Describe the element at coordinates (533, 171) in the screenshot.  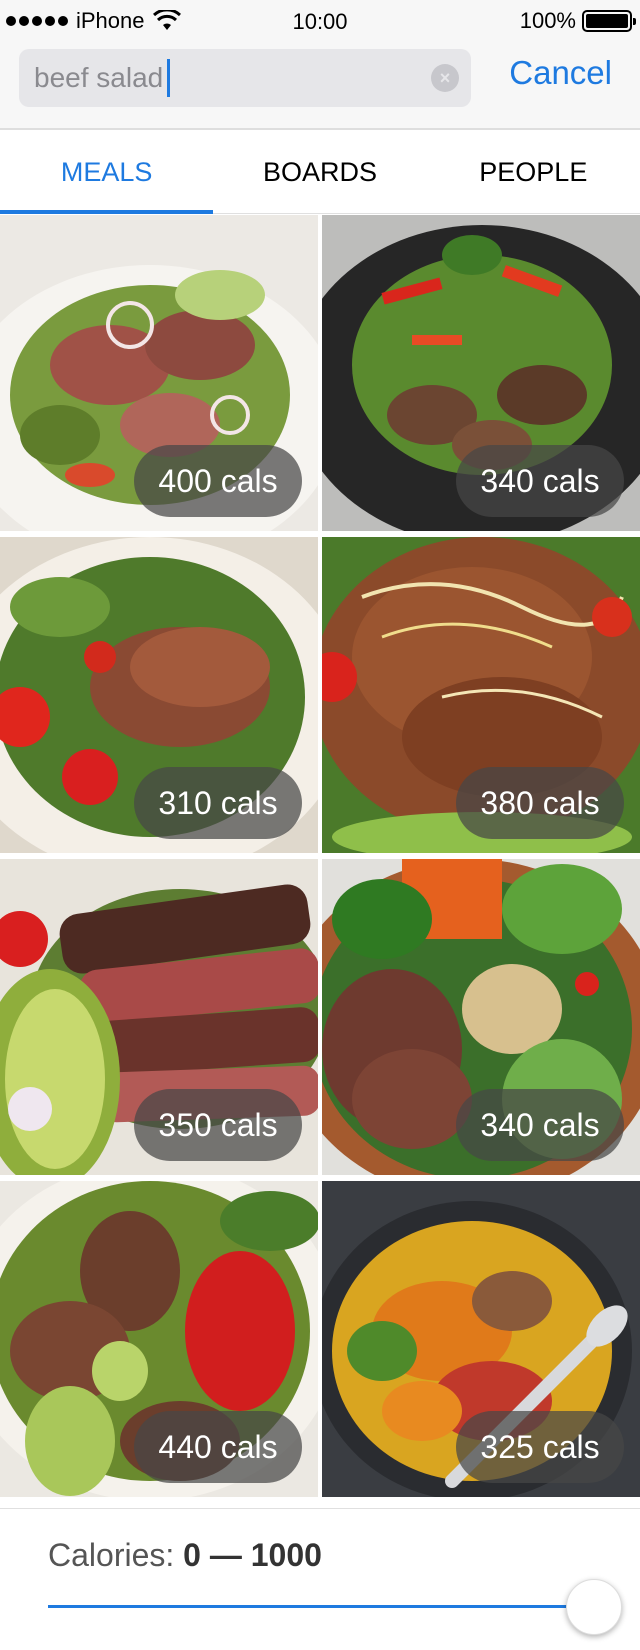
I see `tab-people: PEOPLE` at that location.